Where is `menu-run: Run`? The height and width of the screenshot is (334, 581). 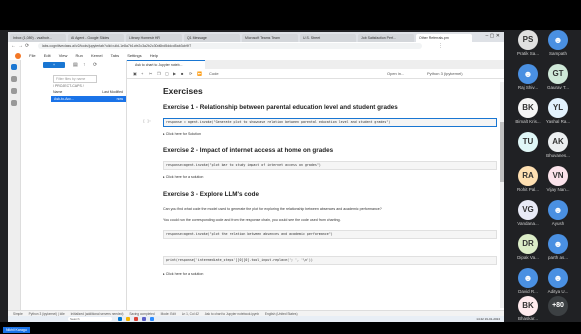
menu-run: Run is located at coordinates (78, 55).